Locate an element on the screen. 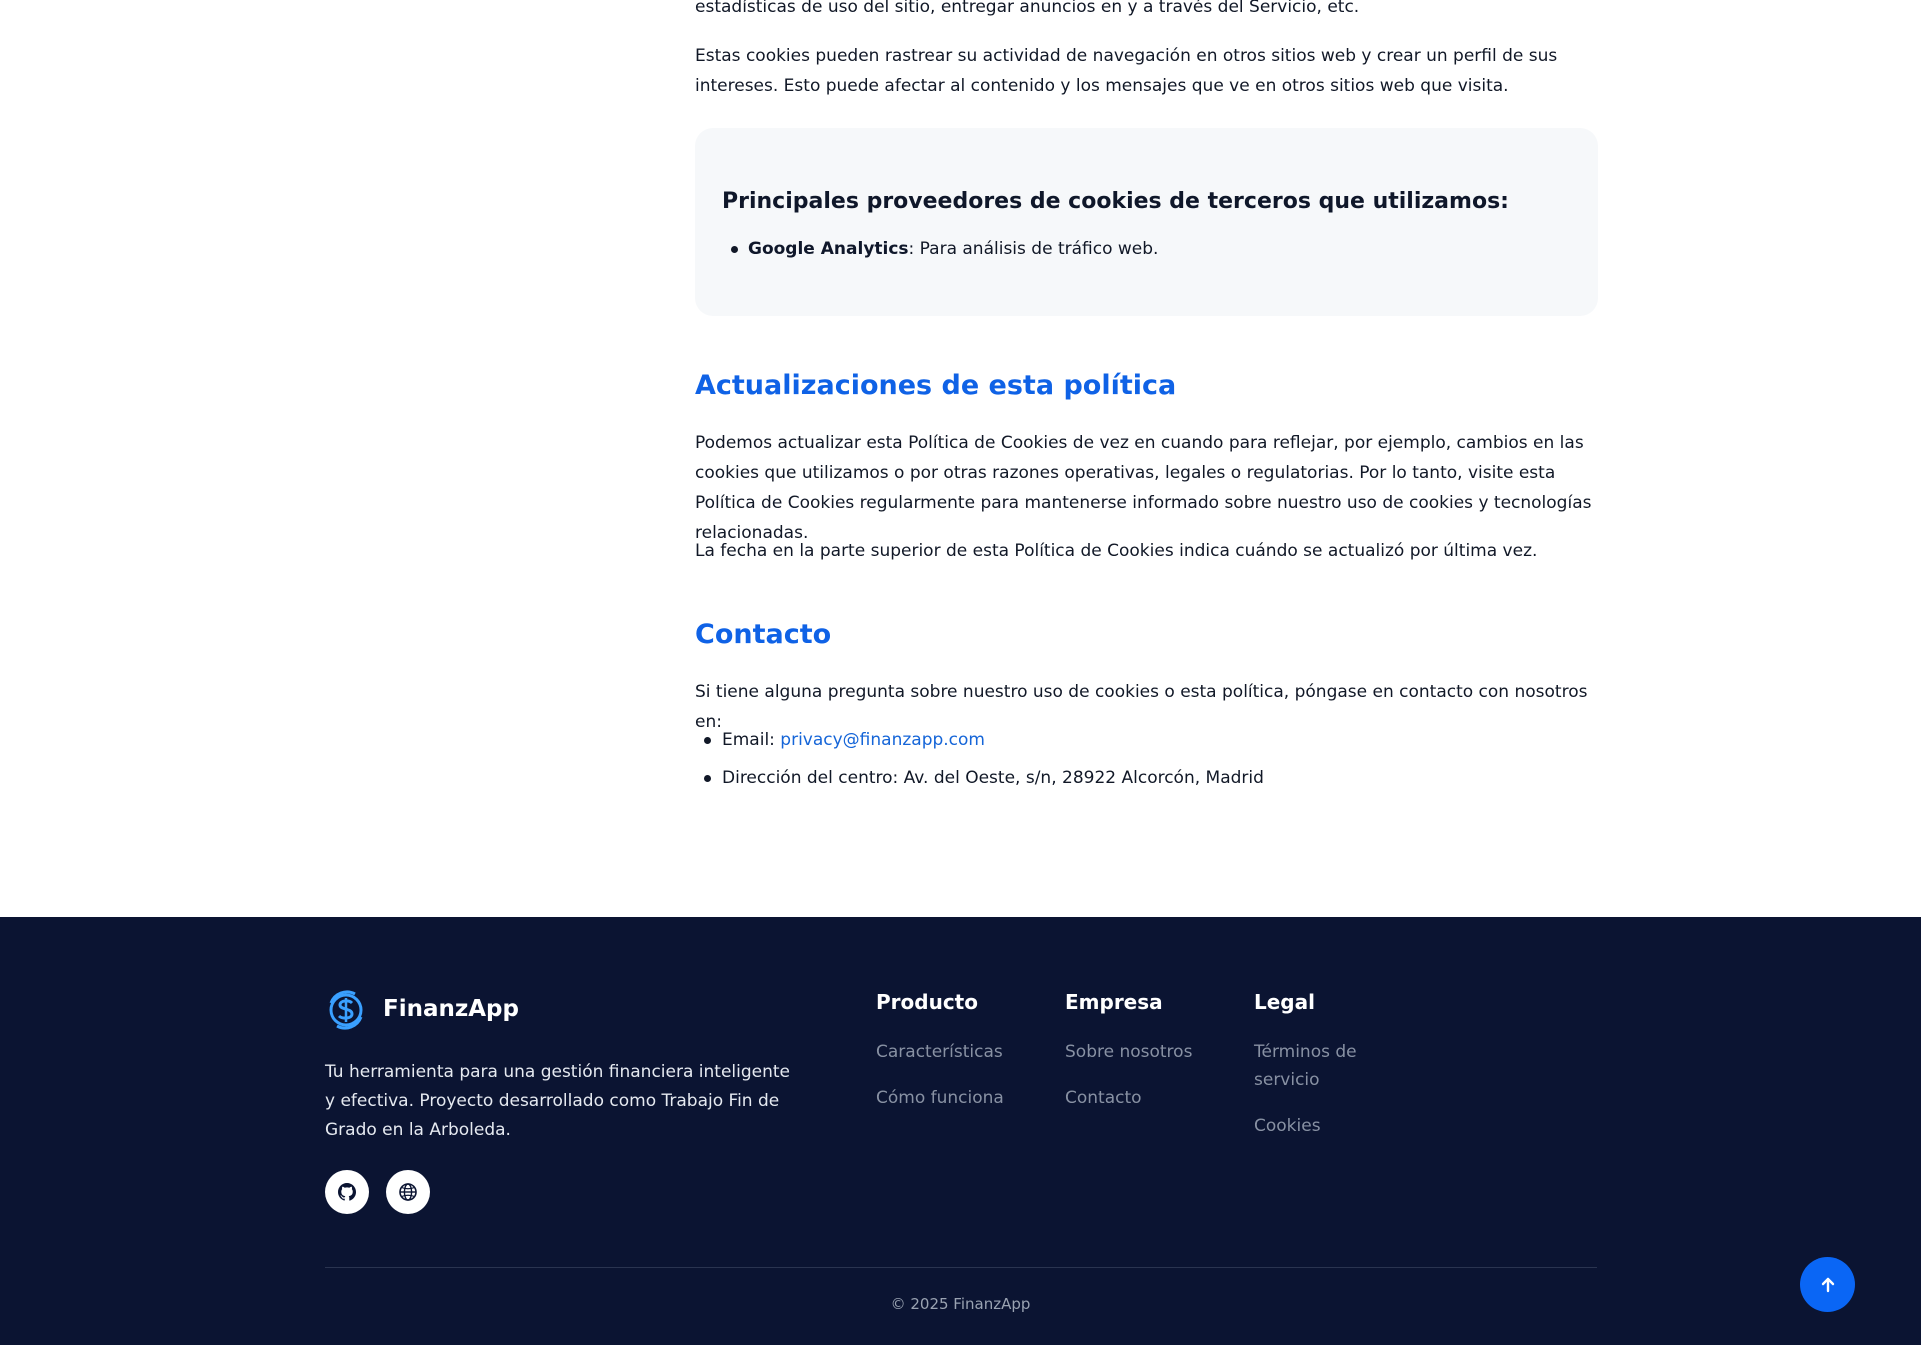 Image resolution: width=1921 pixels, height=1345 pixels. footer-col-title-legal: Legal is located at coordinates (1284, 1002).